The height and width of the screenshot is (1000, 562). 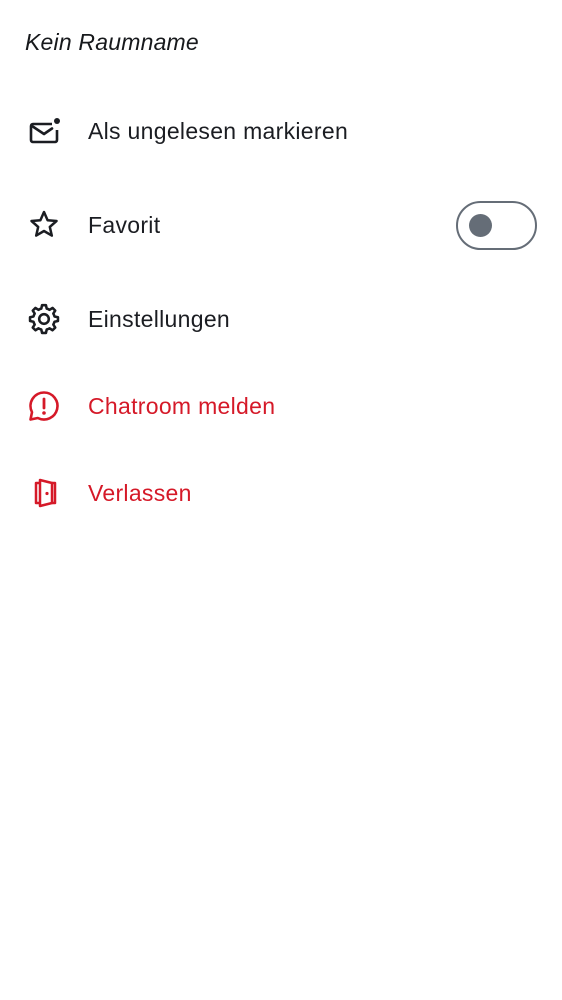 What do you see at coordinates (44, 406) in the screenshot?
I see `chat-report-icon` at bounding box center [44, 406].